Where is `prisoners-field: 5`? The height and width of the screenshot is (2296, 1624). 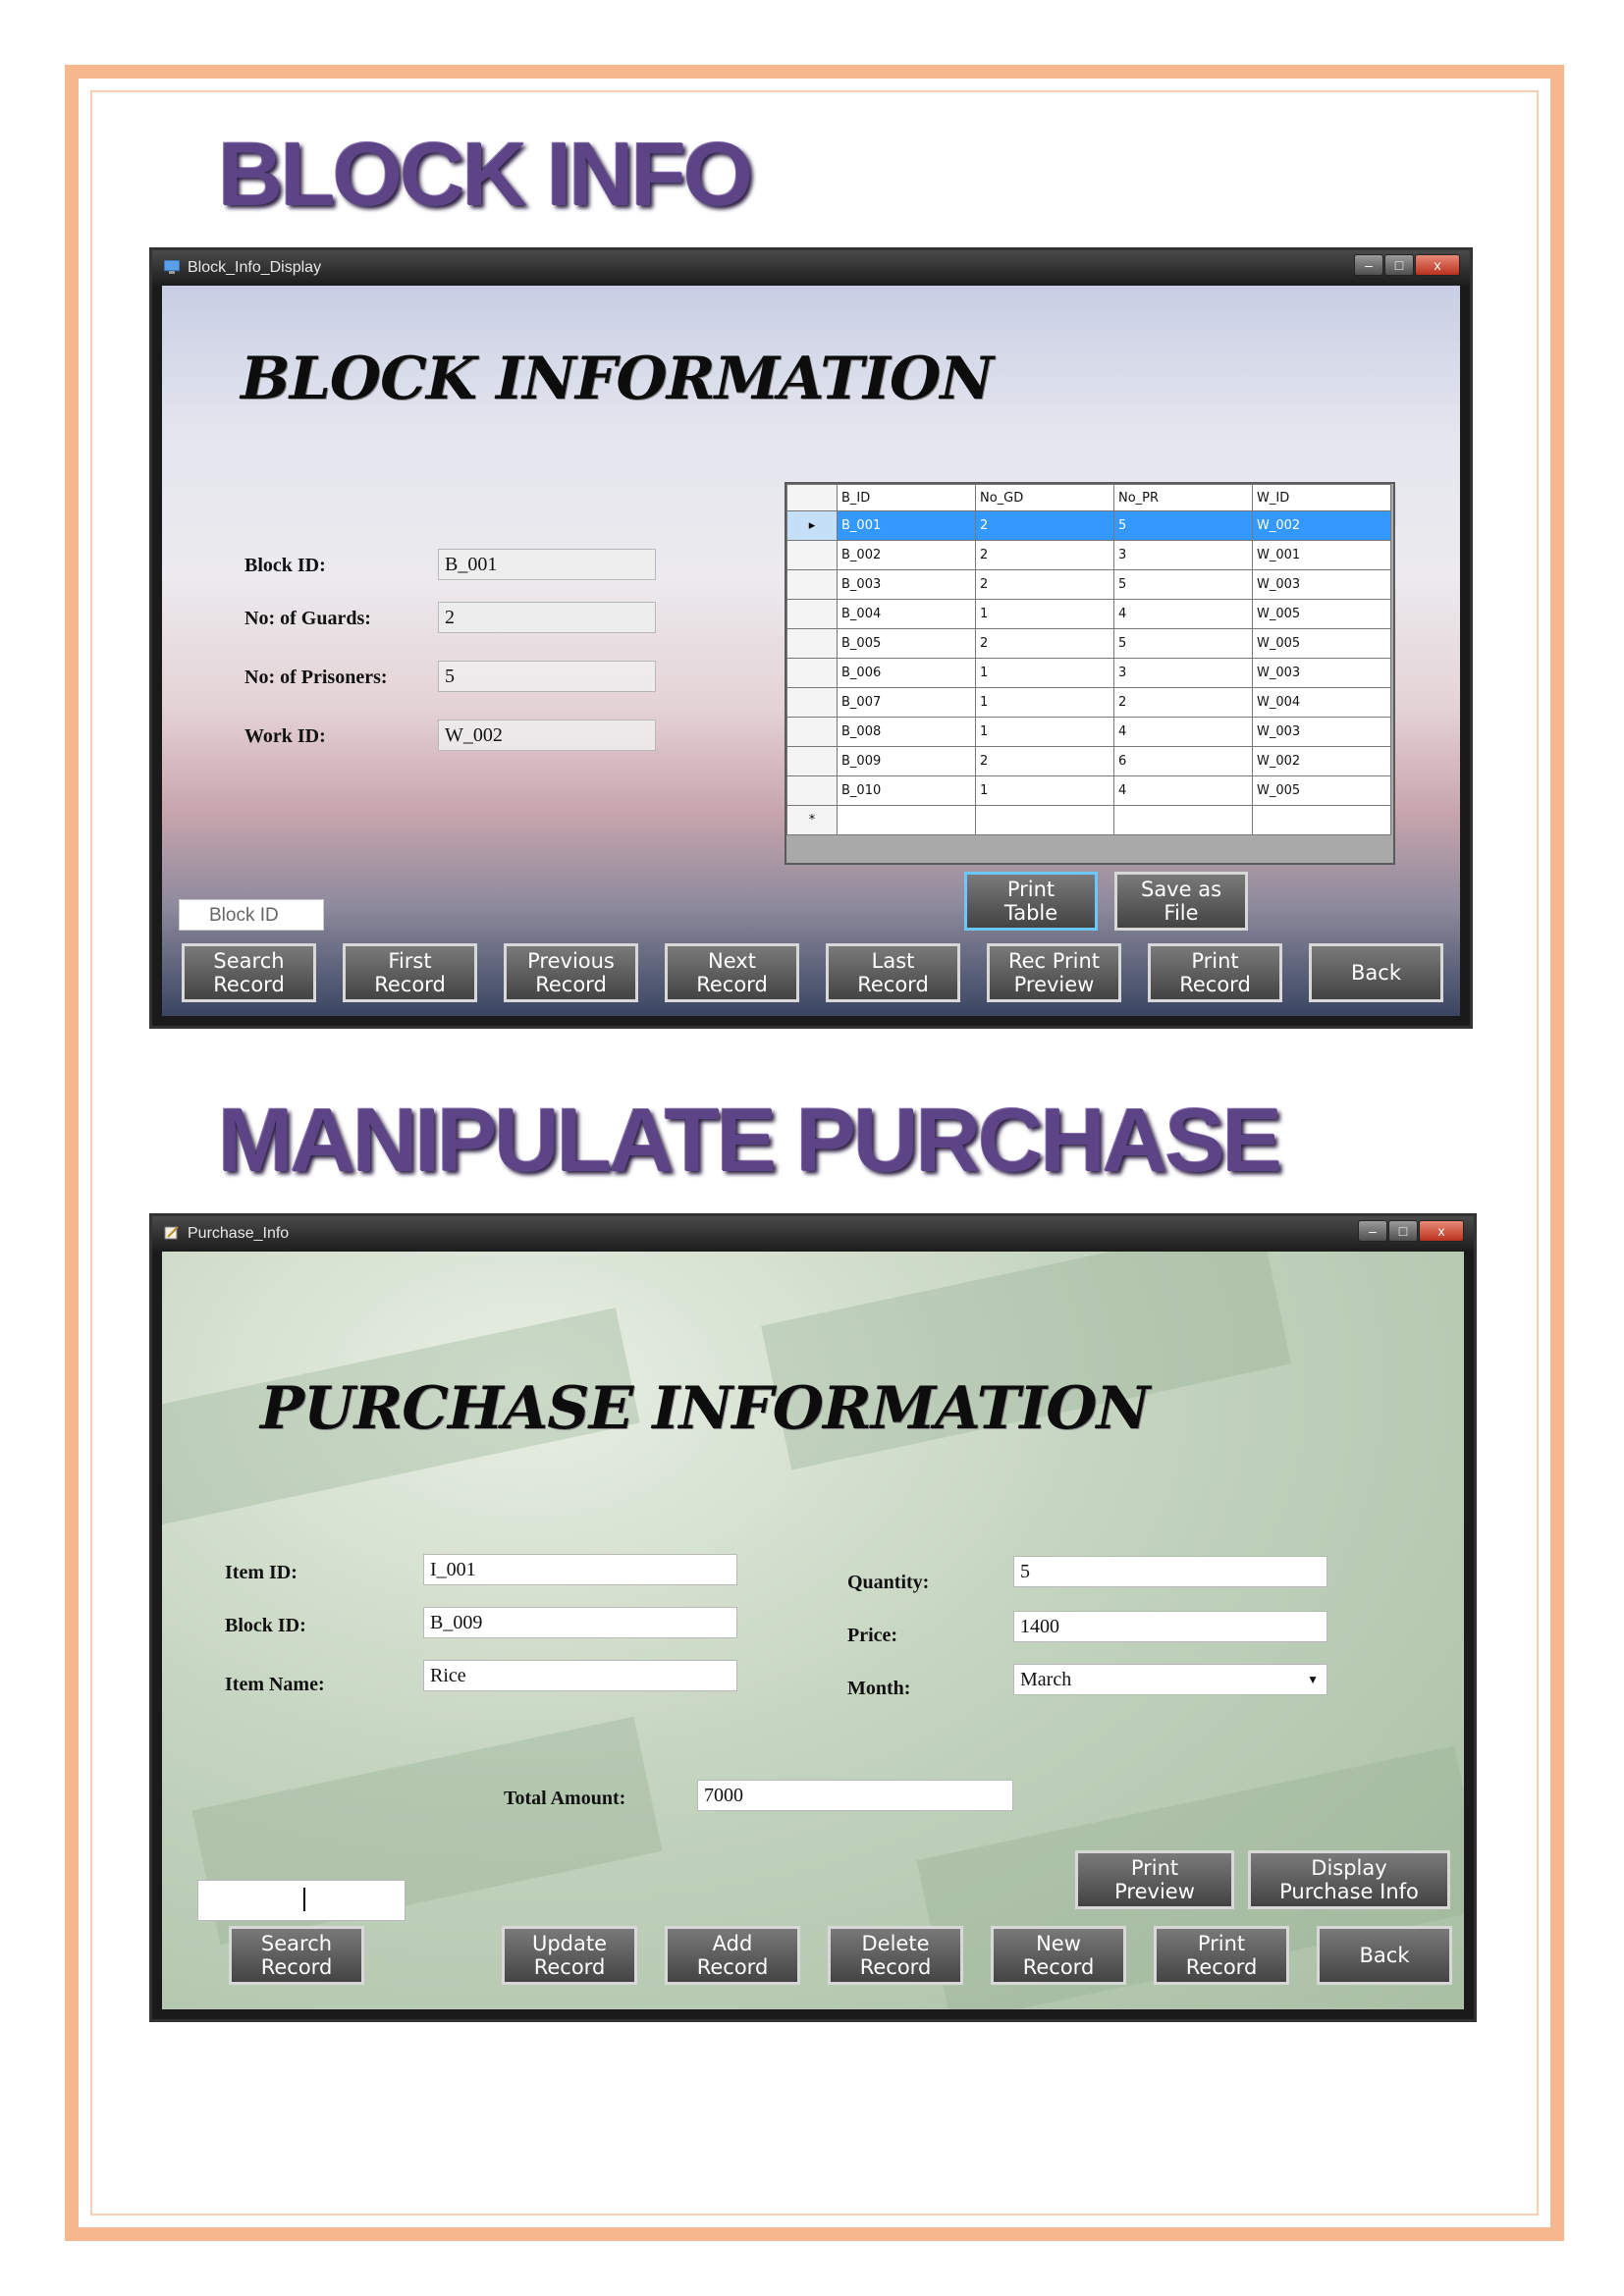 prisoners-field: 5 is located at coordinates (547, 676).